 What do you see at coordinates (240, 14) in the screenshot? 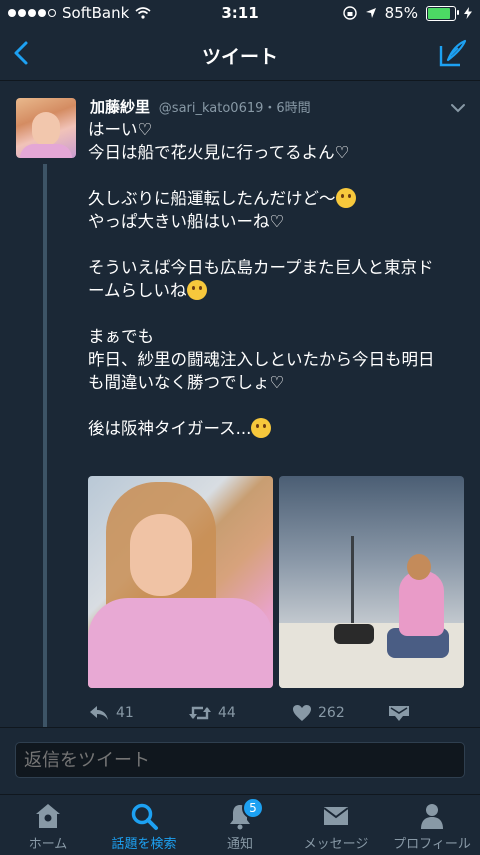
I see `status-bar: SoftBank 3:11 85%` at bounding box center [240, 14].